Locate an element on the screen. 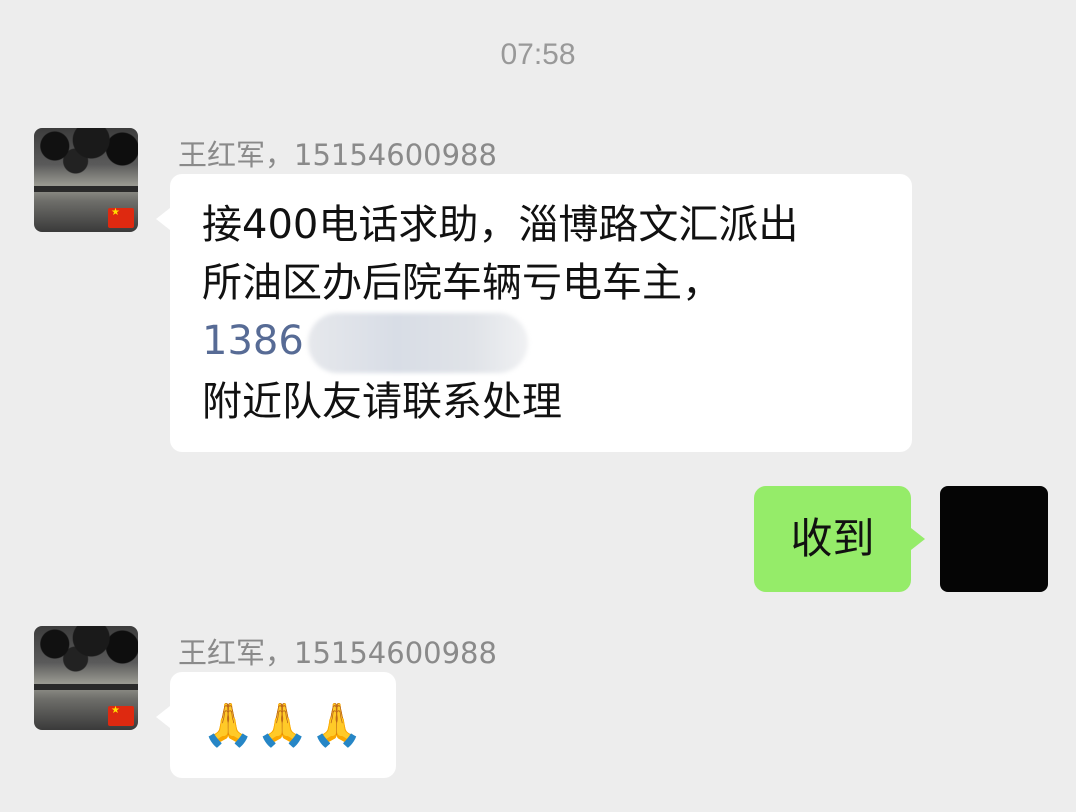 This screenshot has height=812, width=1076. message-bubble: 🙏🙏🙏 is located at coordinates (276, 725).